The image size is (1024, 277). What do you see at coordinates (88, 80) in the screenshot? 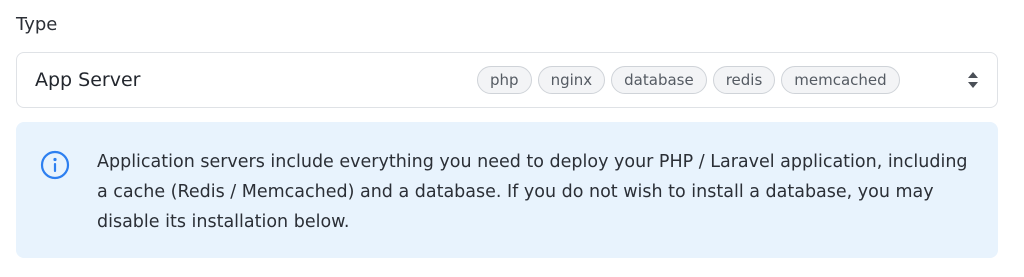
I see `selected-type-value: App Server` at bounding box center [88, 80].